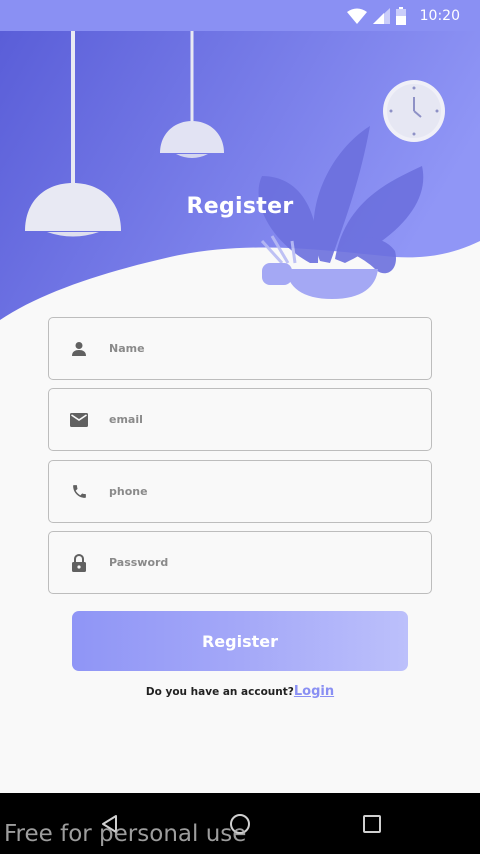 The image size is (480, 854). What do you see at coordinates (79, 563) in the screenshot?
I see `lock-icon` at bounding box center [79, 563].